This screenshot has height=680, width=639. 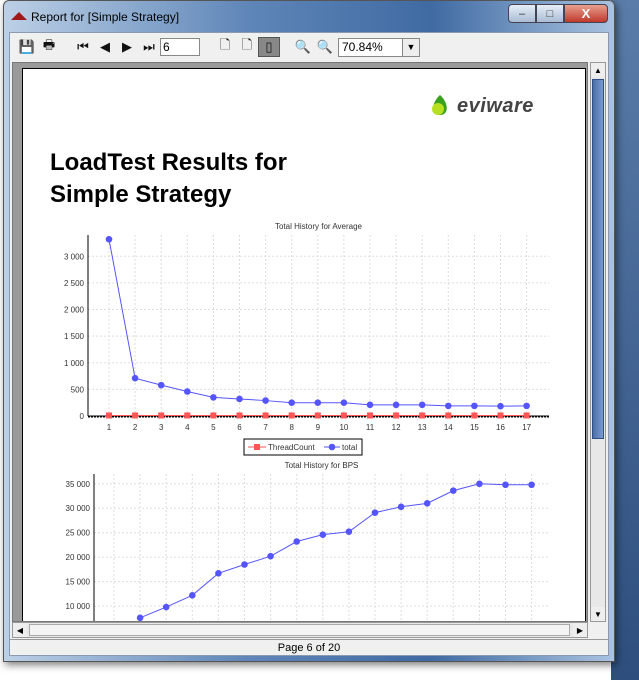 What do you see at coordinates (265, 427) in the screenshot?
I see `x-tick-label: 7` at bounding box center [265, 427].